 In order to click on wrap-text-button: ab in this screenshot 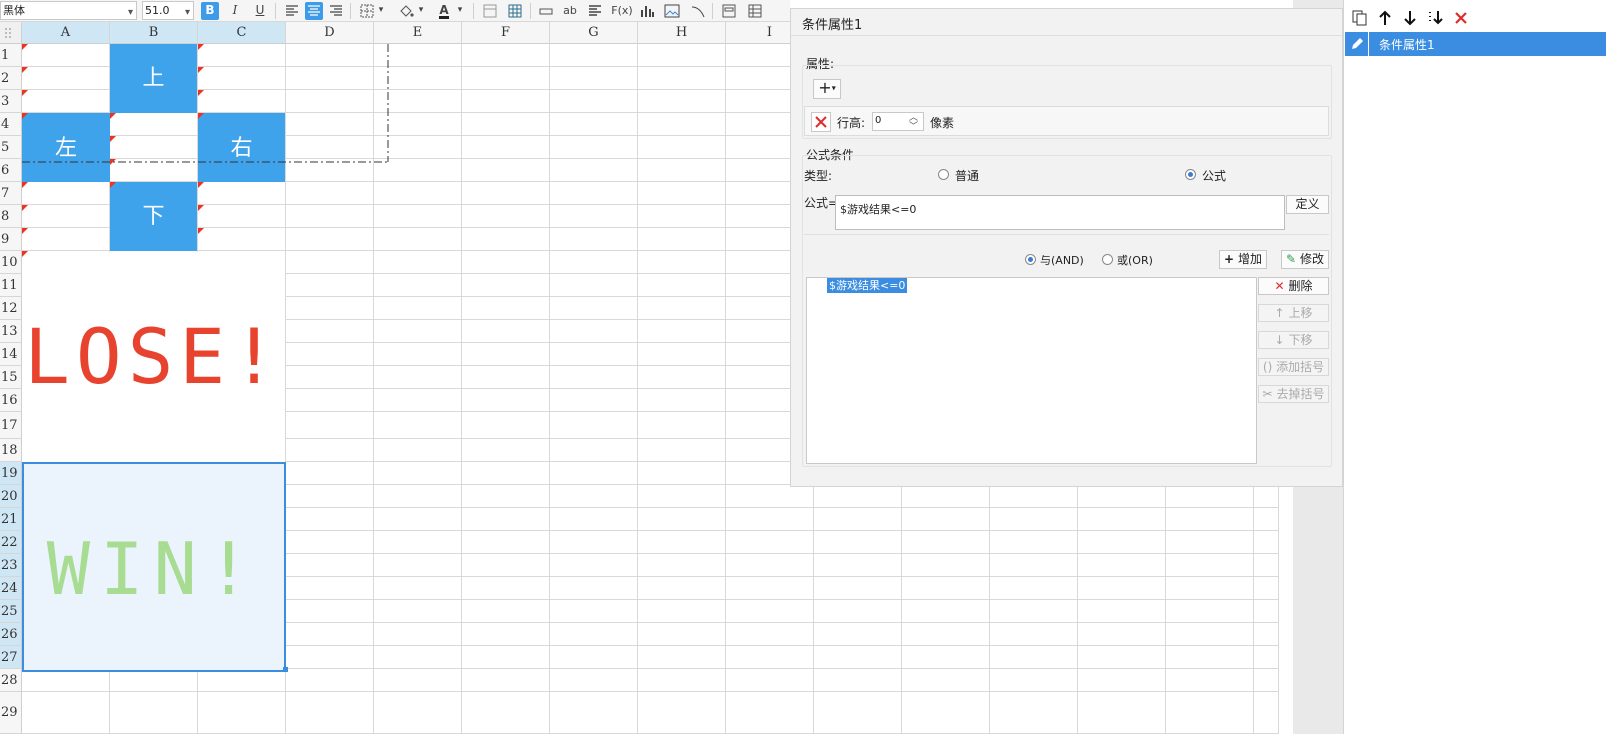, I will do `click(570, 11)`.